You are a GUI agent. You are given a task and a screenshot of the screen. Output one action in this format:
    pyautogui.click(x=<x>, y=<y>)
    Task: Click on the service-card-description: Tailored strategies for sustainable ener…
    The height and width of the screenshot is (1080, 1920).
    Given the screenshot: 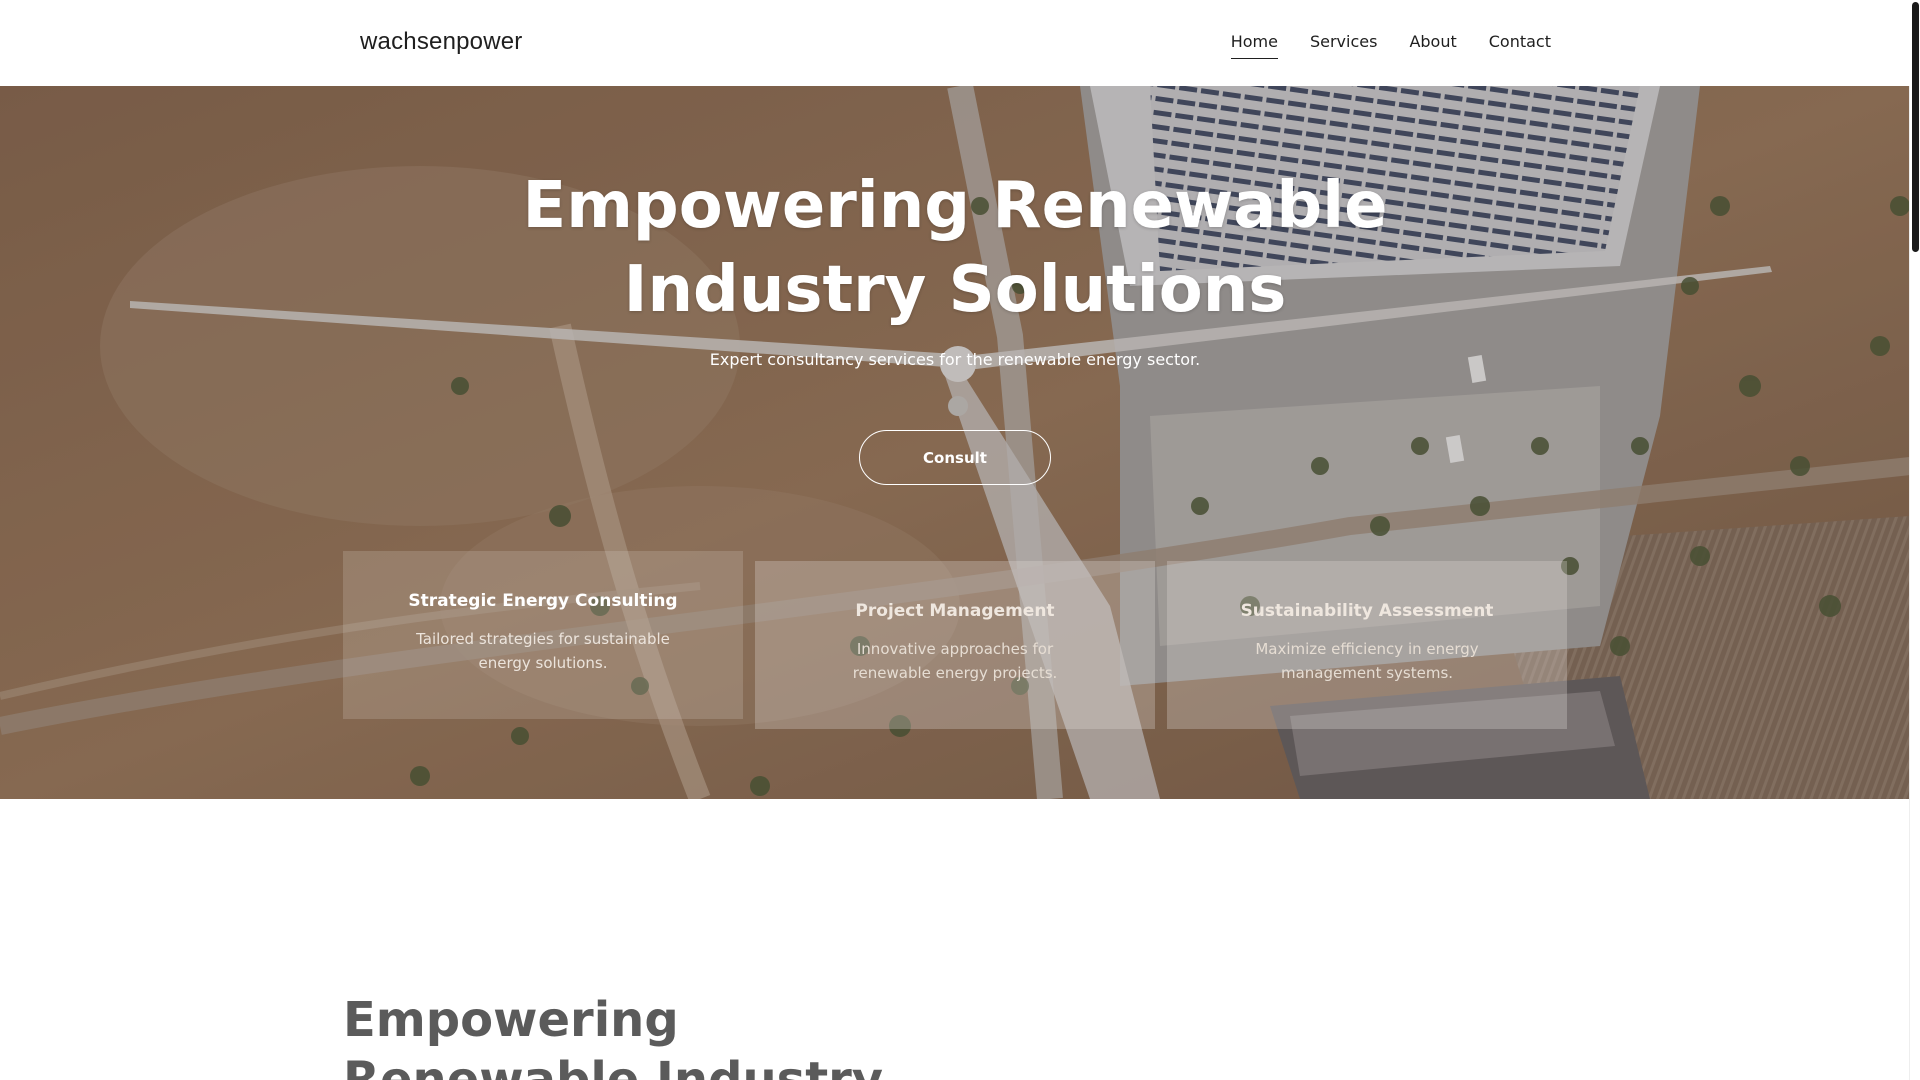 What is the action you would take?
    pyautogui.click(x=543, y=651)
    